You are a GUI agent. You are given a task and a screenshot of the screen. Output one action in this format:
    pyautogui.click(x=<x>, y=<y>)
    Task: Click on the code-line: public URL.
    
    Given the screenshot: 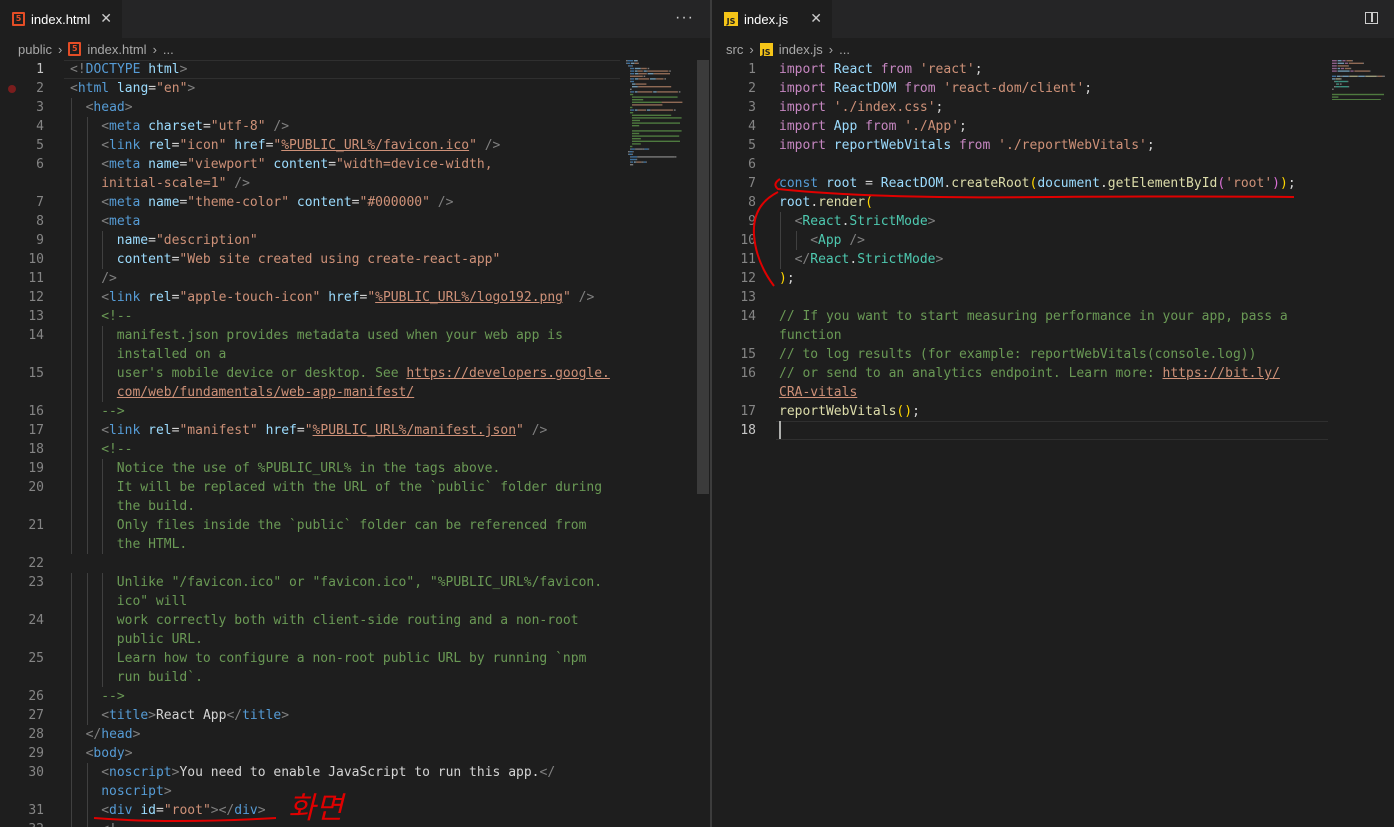 What is the action you would take?
    pyautogui.click(x=355, y=639)
    